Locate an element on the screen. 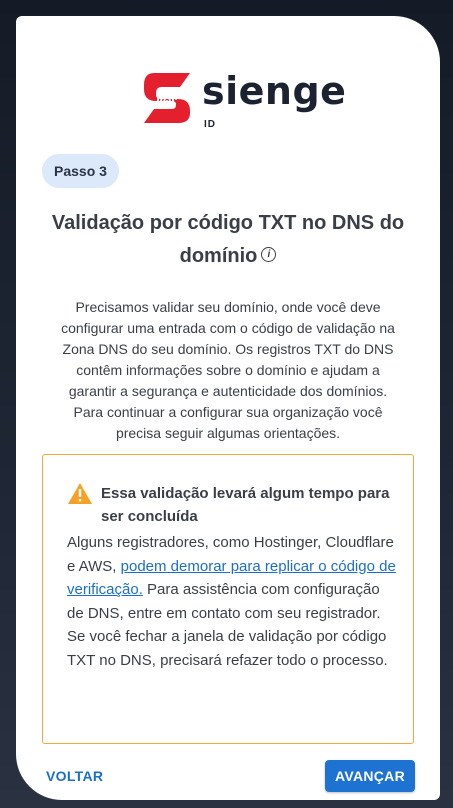 The image size is (453, 808). warning-triangle-icon is located at coordinates (80, 493).